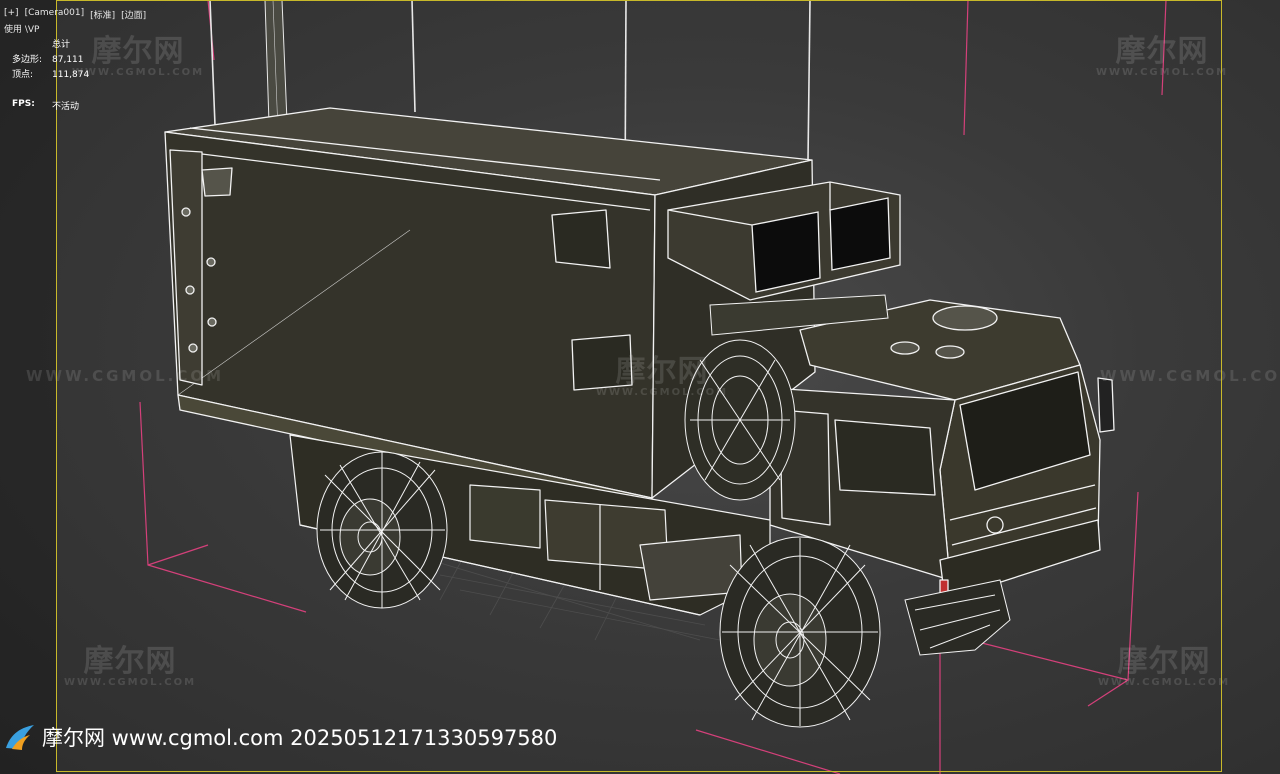  Describe the element at coordinates (22, 30) in the screenshot. I see `viewport-sublabel: 使用 \VP` at that location.